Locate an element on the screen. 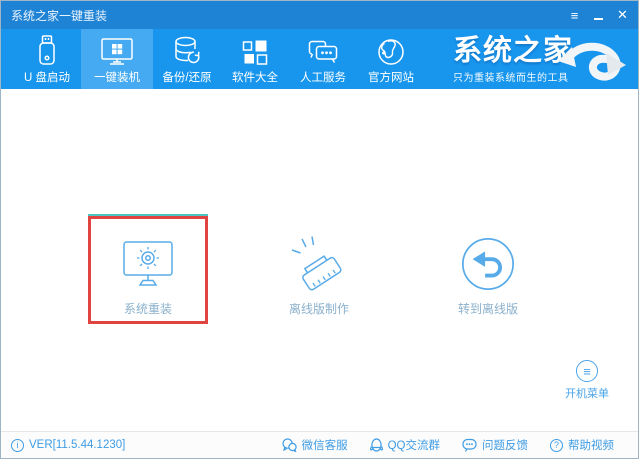 The image size is (639, 459). nav-item-label: 备份/还原 is located at coordinates (187, 77).